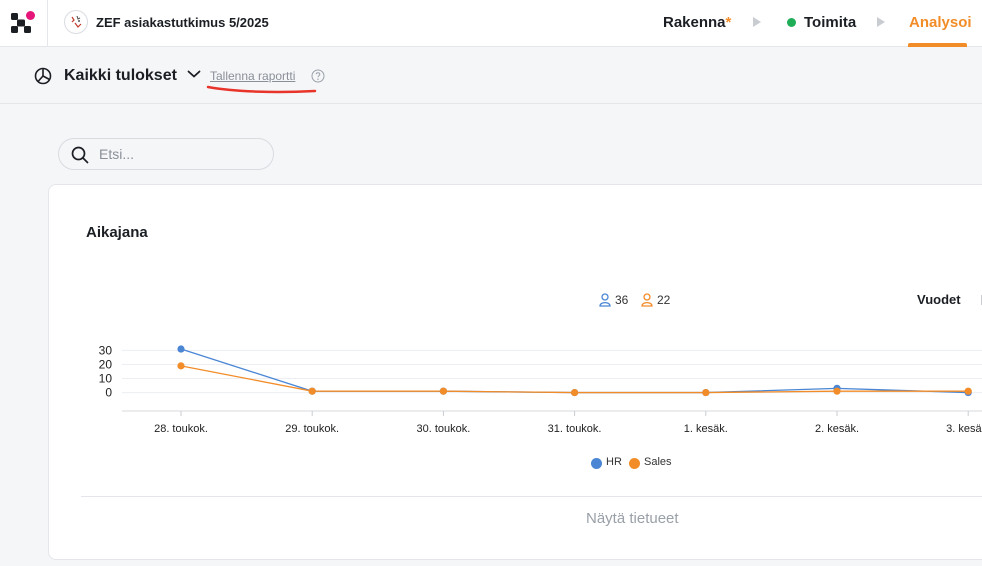 The width and height of the screenshot is (982, 566). What do you see at coordinates (634, 463) in the screenshot?
I see `legend-swatch-sales` at bounding box center [634, 463].